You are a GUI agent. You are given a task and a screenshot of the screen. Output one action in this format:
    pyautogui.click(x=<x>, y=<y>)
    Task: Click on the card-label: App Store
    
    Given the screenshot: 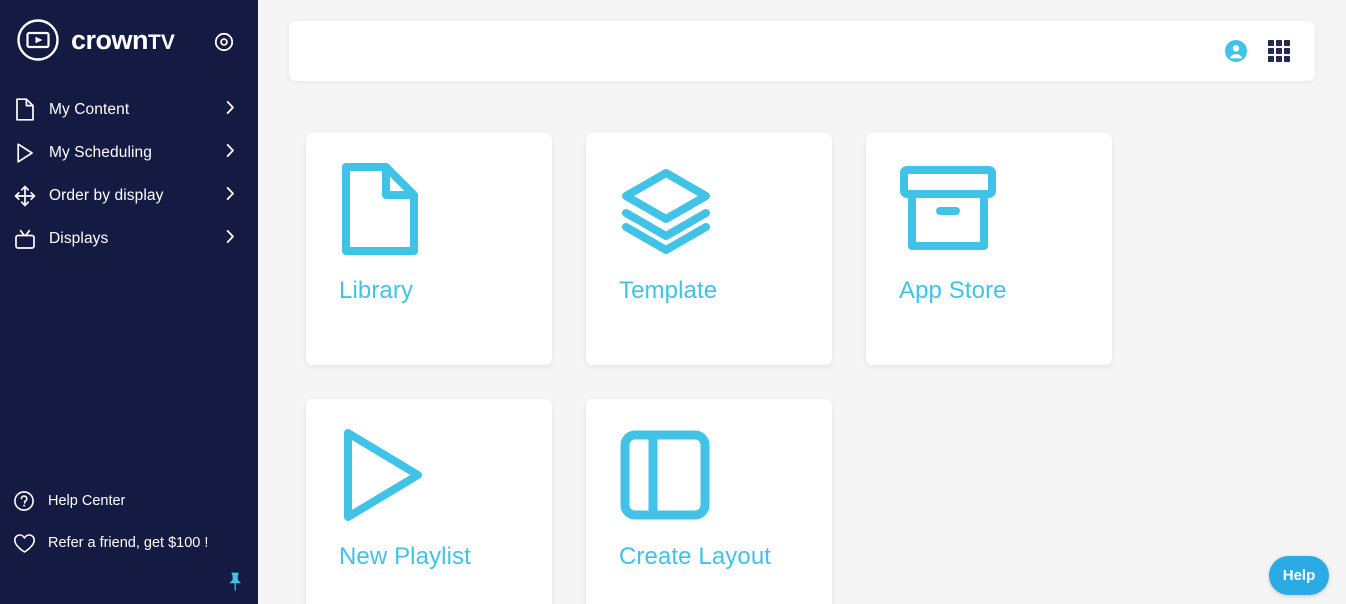 What is the action you would take?
    pyautogui.click(x=953, y=290)
    